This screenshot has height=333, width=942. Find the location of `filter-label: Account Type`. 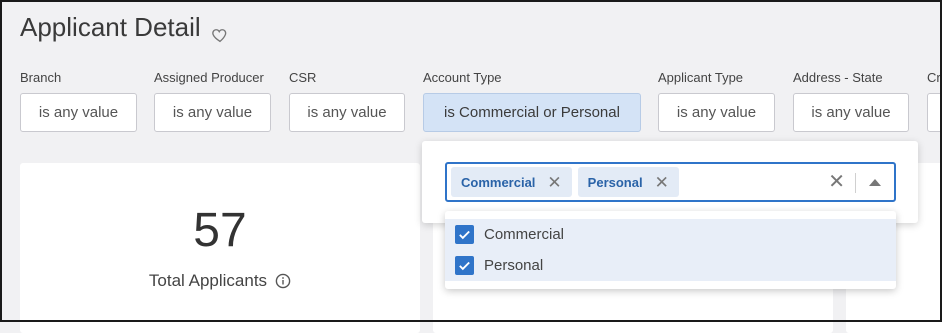

filter-label: Account Type is located at coordinates (462, 77).